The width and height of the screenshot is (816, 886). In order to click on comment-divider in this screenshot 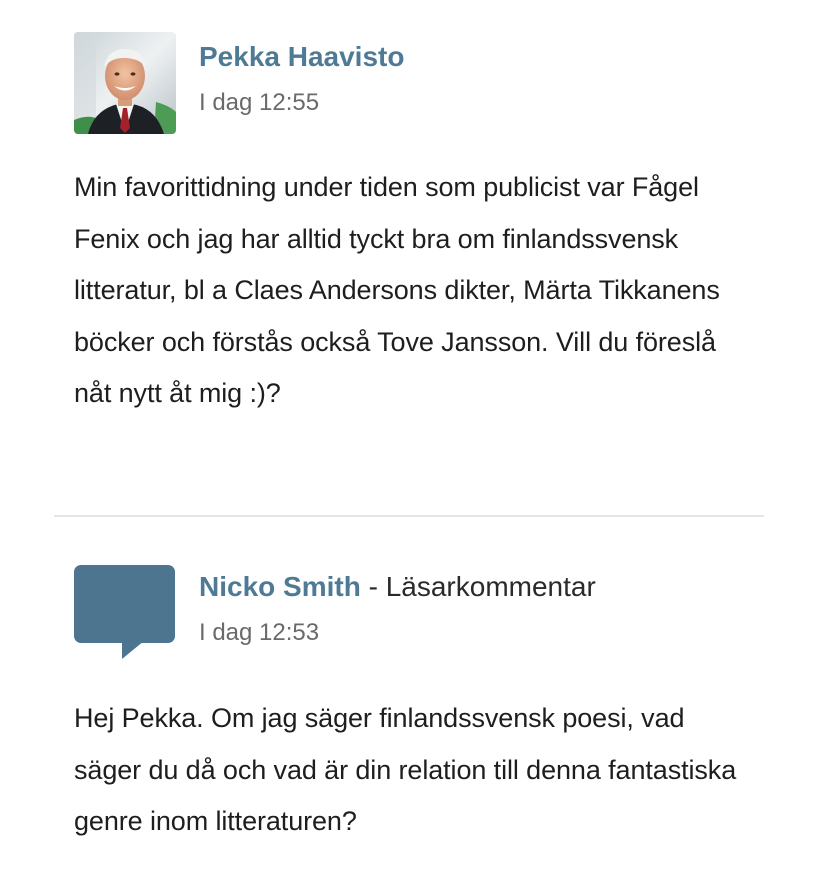, I will do `click(409, 516)`.